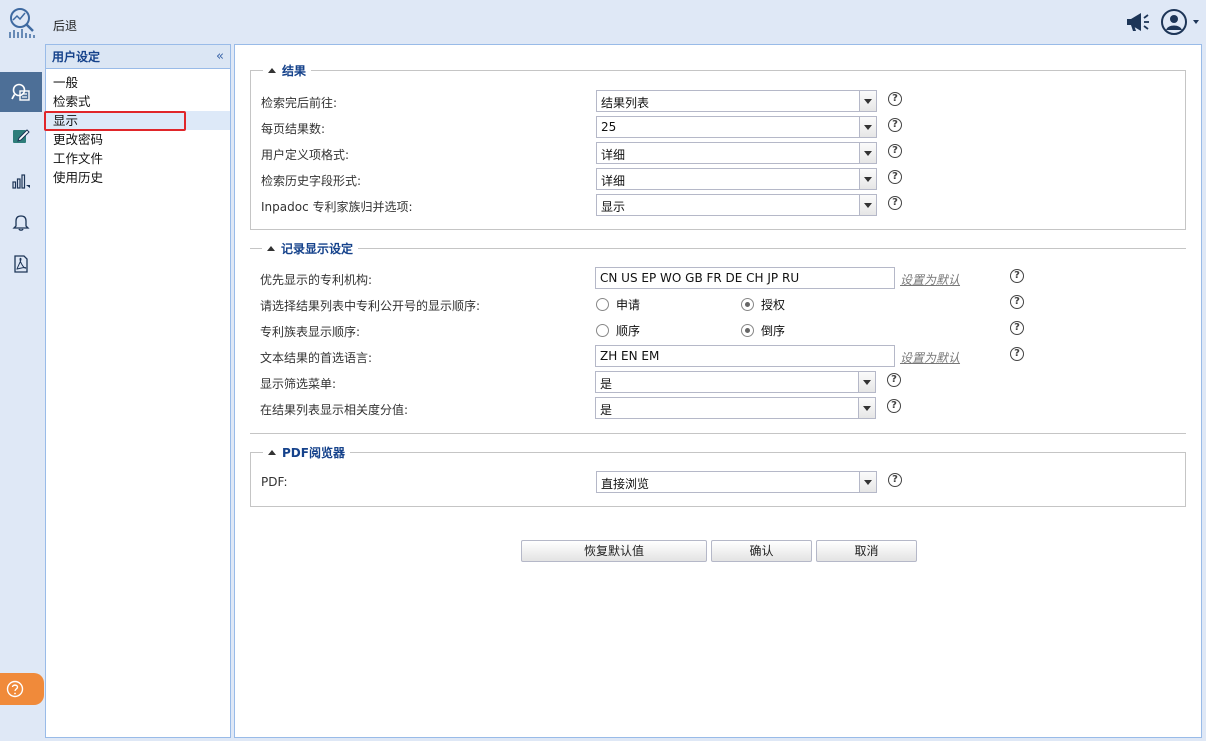  I want to click on pdf-mode-select: 直接浏览, so click(736, 482).